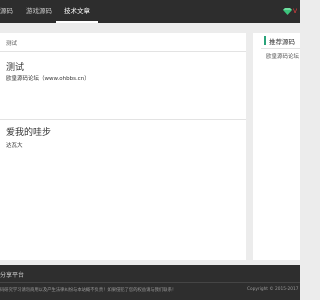 The height and width of the screenshot is (300, 320). Describe the element at coordinates (265, 40) in the screenshot. I see `sidebar-accent-bar` at that location.